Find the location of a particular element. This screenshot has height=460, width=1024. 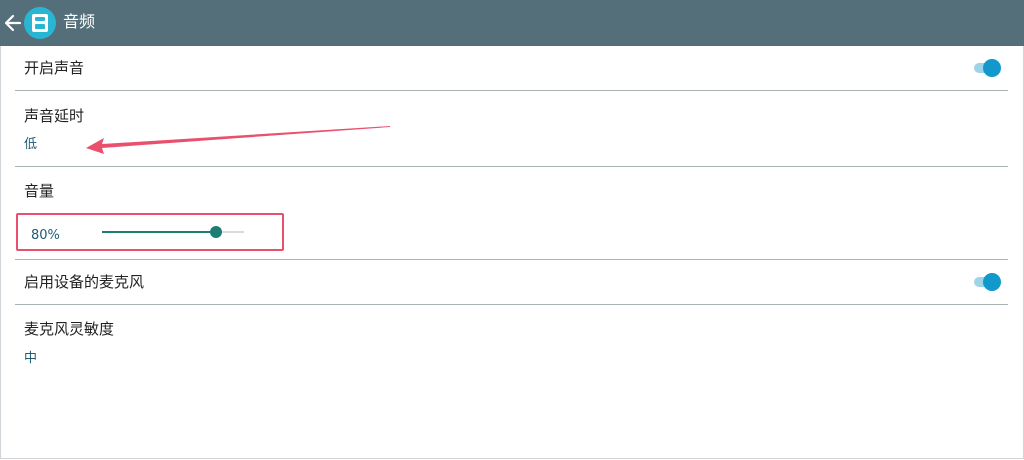

app-bar: 音频 is located at coordinates (512, 23).